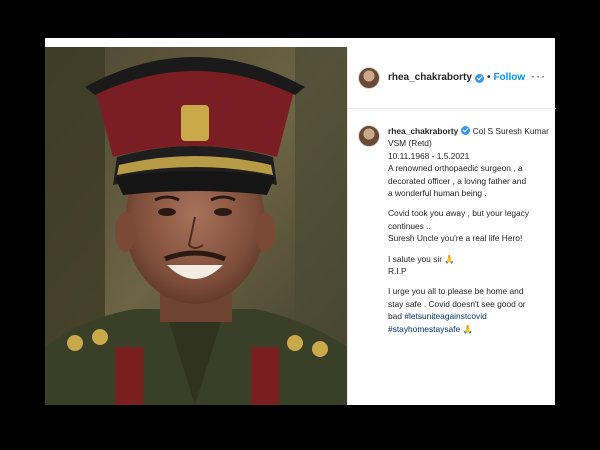 The height and width of the screenshot is (450, 600). I want to click on caption-line: bad, so click(395, 316).